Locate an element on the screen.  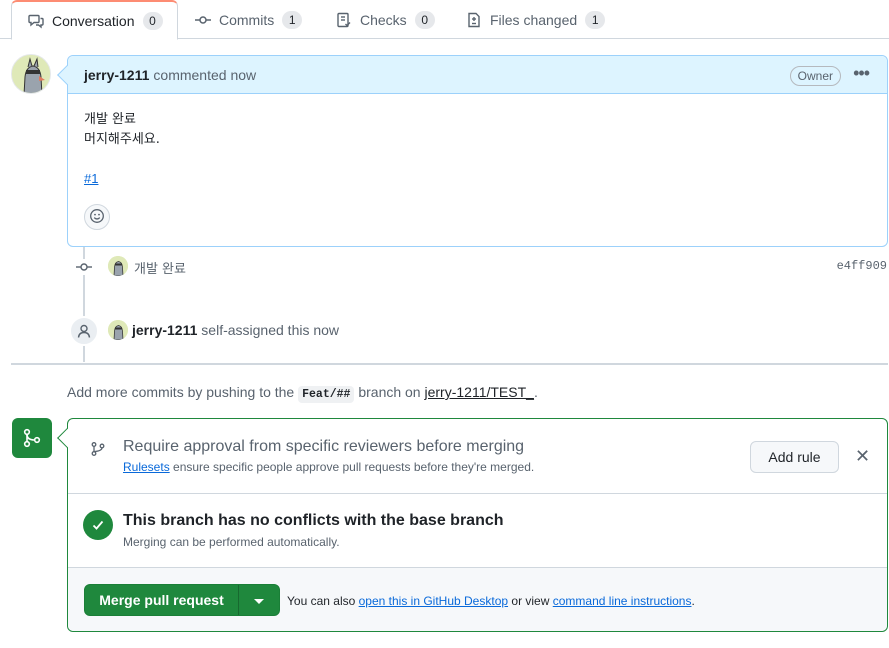
owner-badge: Owner is located at coordinates (815, 76).